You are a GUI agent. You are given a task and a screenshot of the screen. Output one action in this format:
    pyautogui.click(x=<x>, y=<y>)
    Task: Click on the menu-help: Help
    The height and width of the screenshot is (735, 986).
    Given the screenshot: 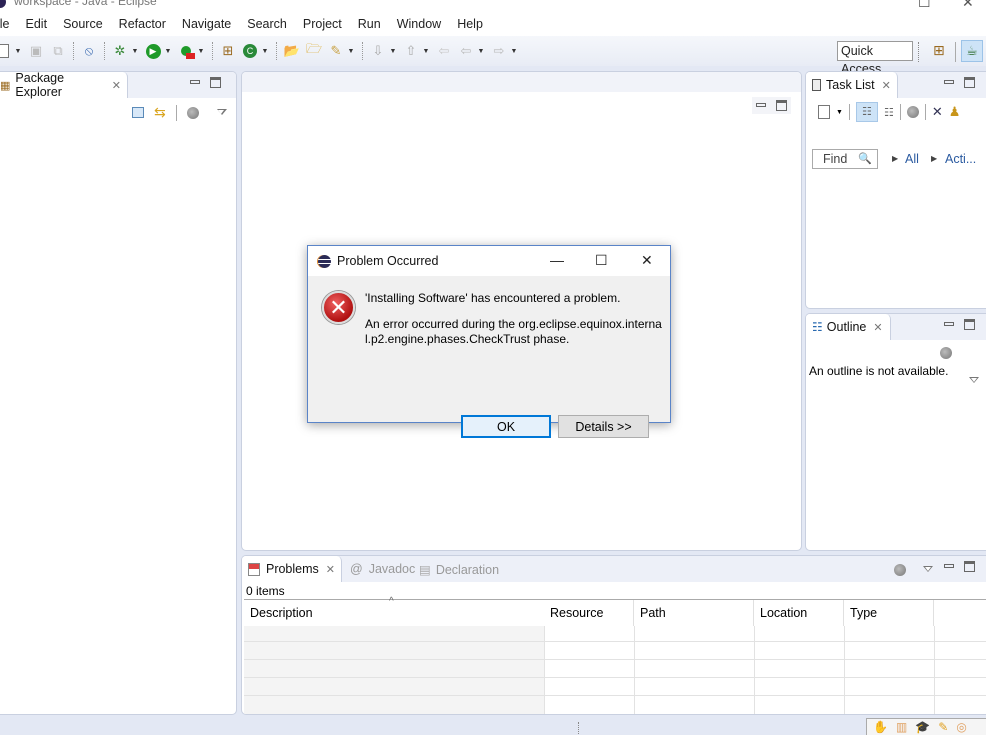 What is the action you would take?
    pyautogui.click(x=470, y=24)
    